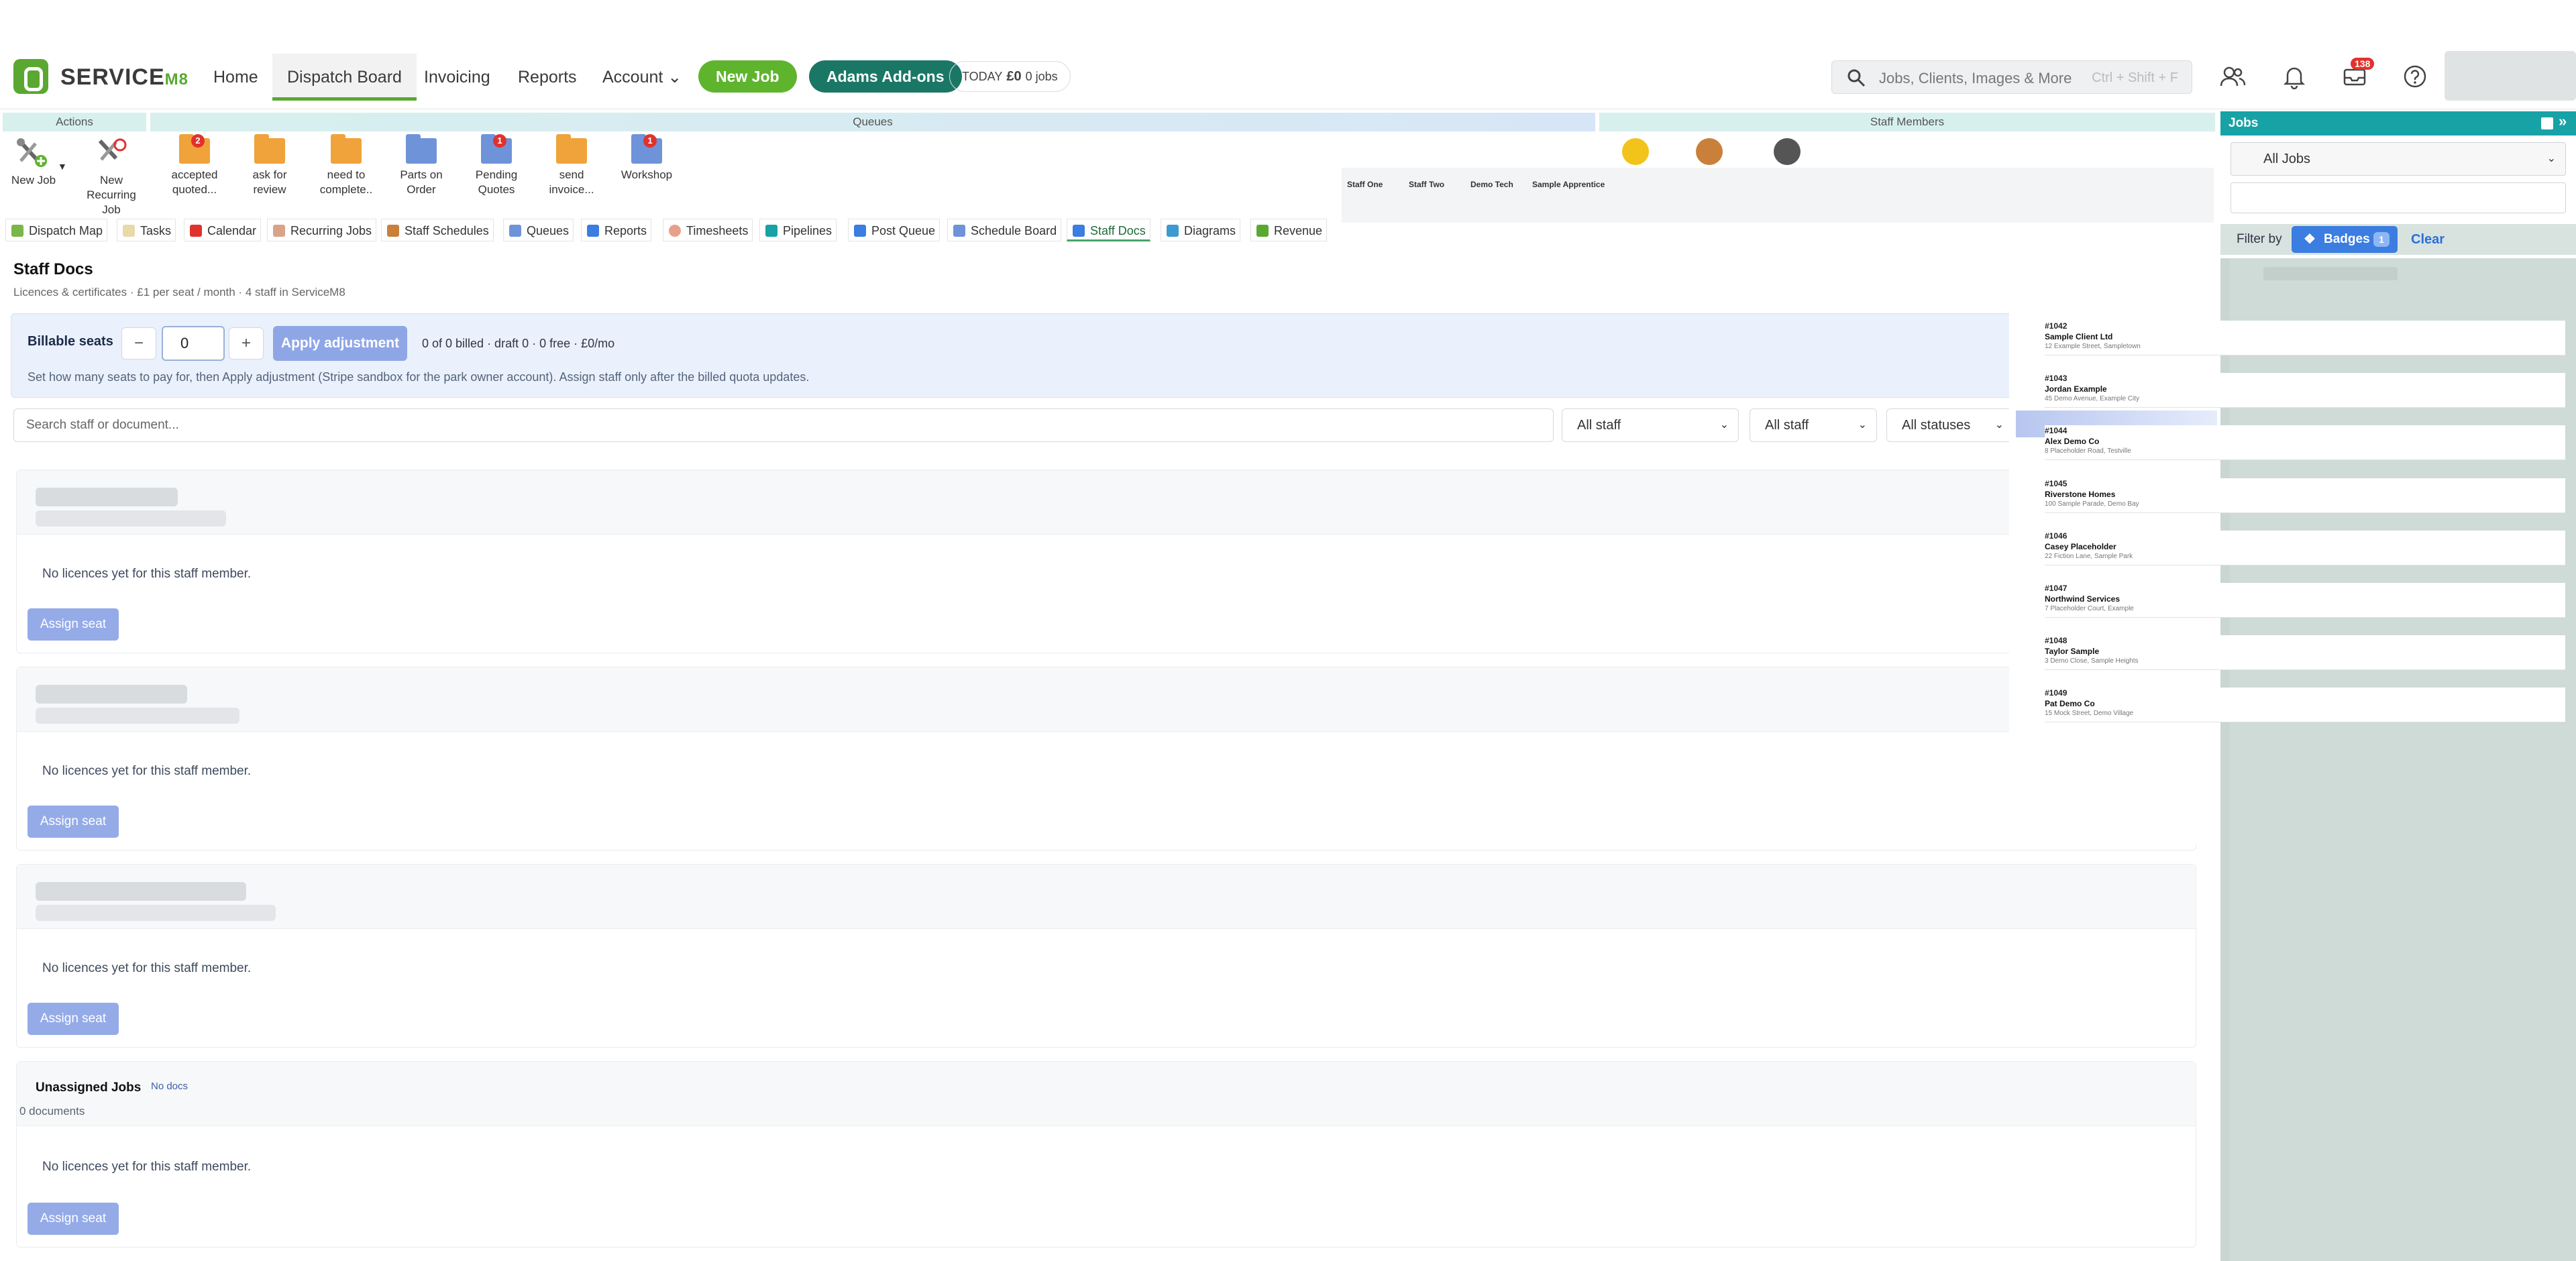 The image size is (2576, 1261). Describe the element at coordinates (124, 77) in the screenshot. I see `brand-logo: SERVICEM8` at that location.